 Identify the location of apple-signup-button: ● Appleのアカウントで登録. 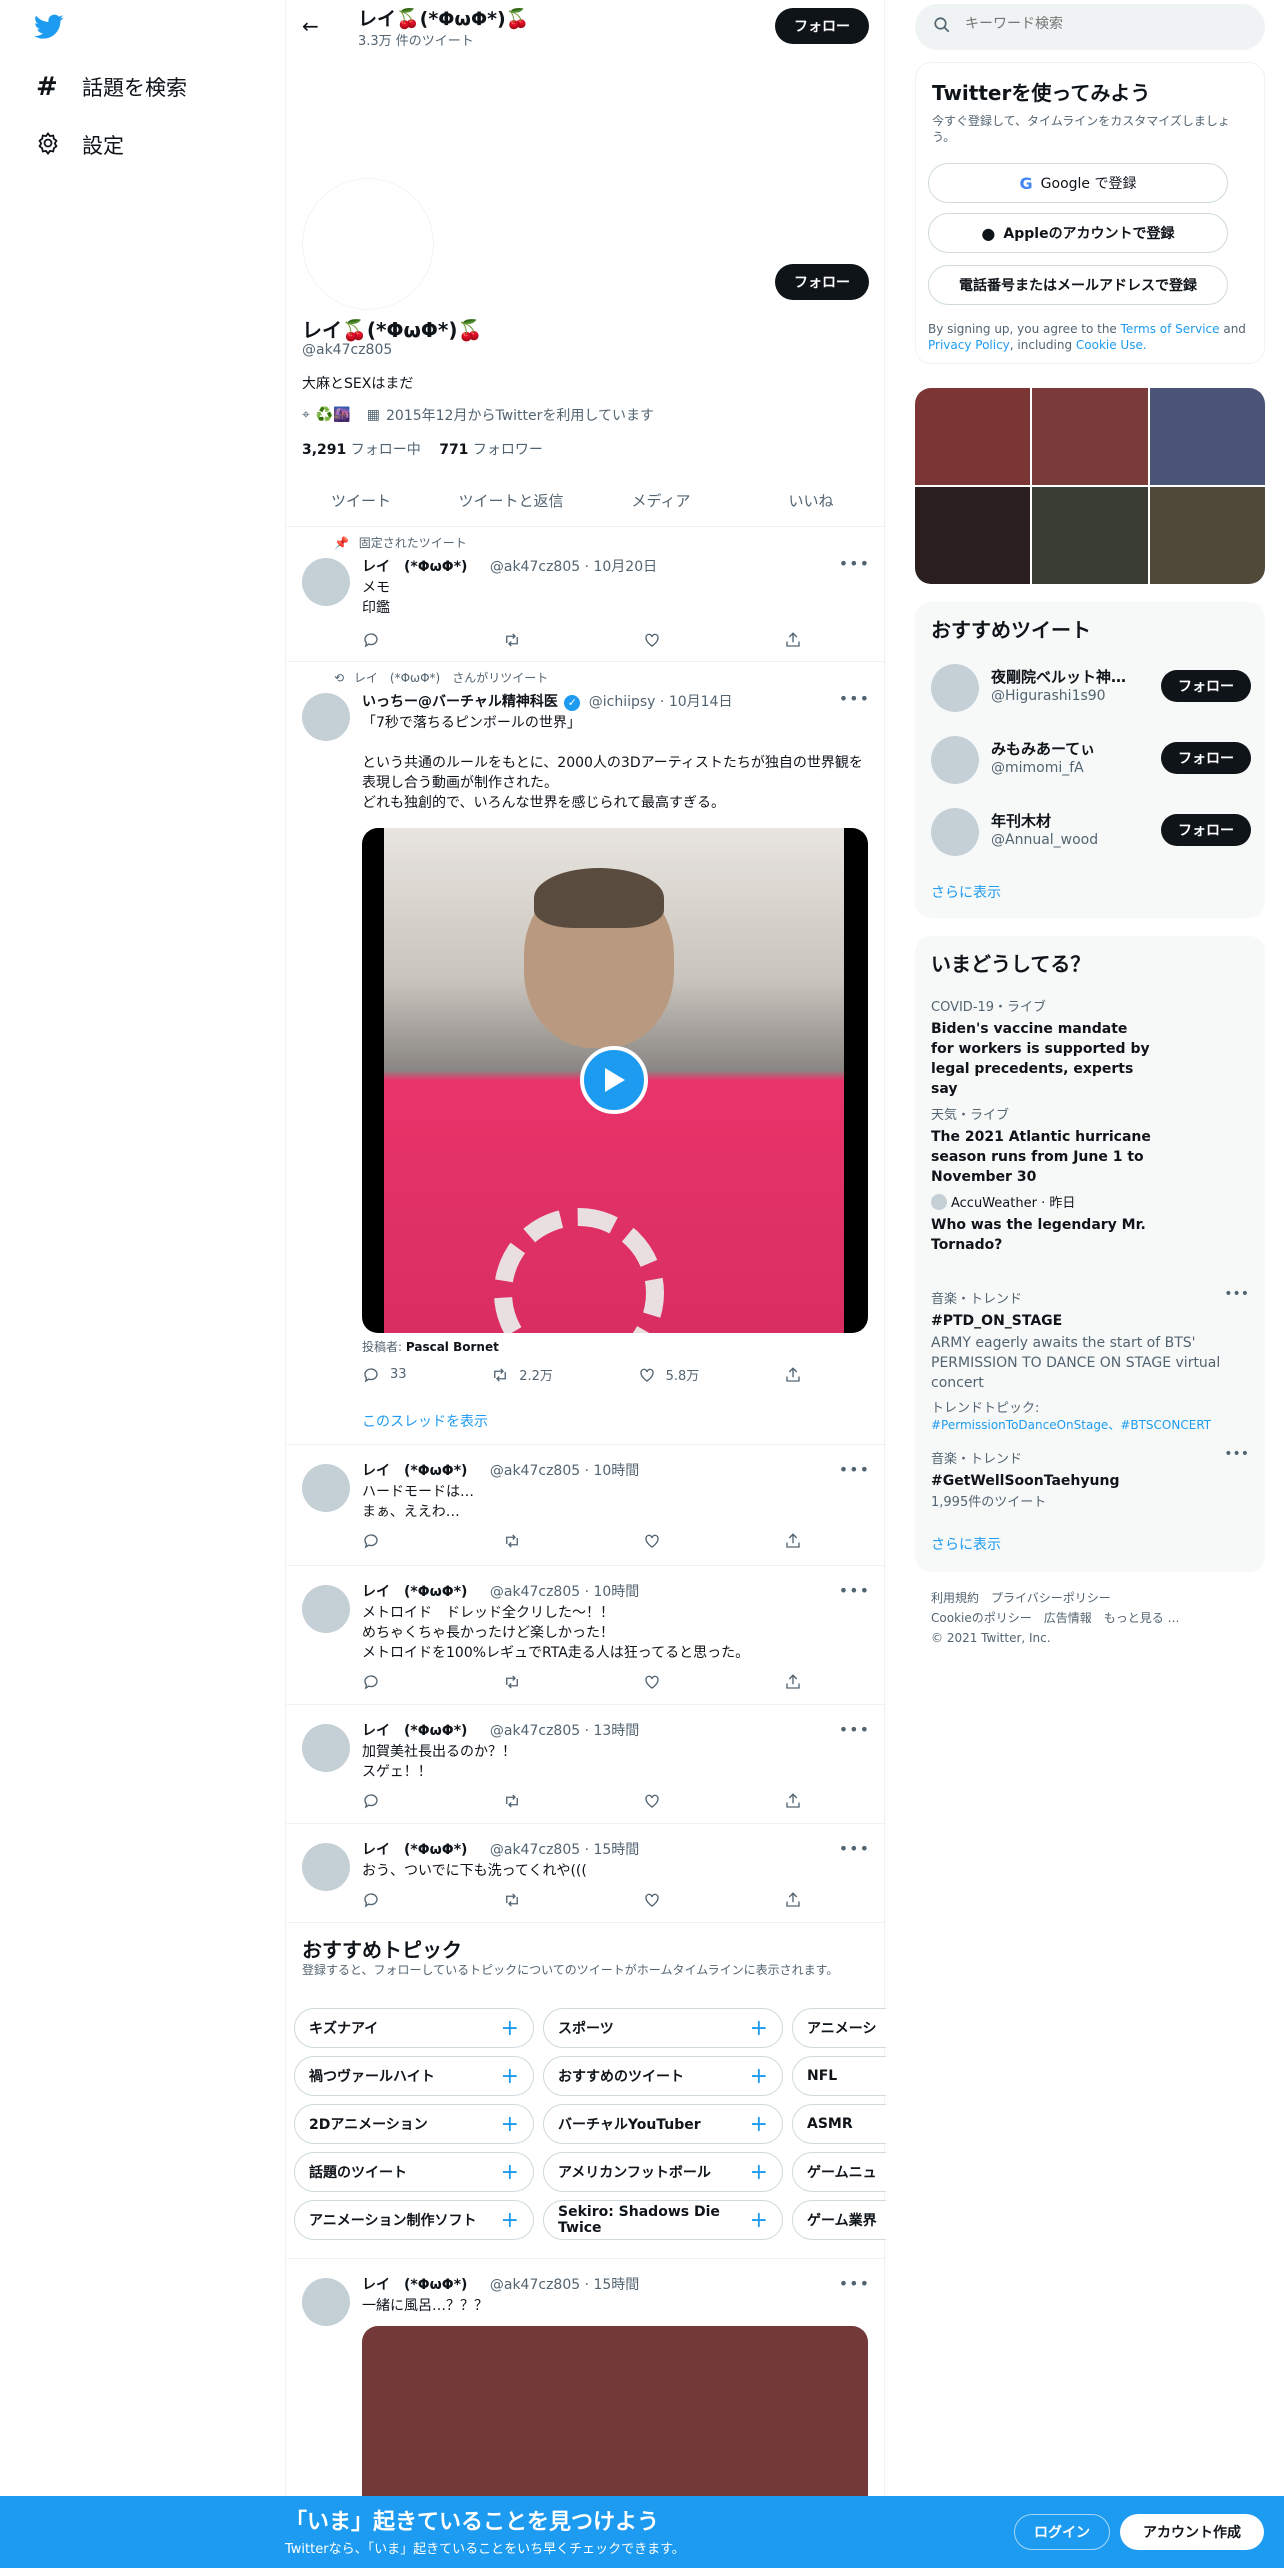
(1078, 233).